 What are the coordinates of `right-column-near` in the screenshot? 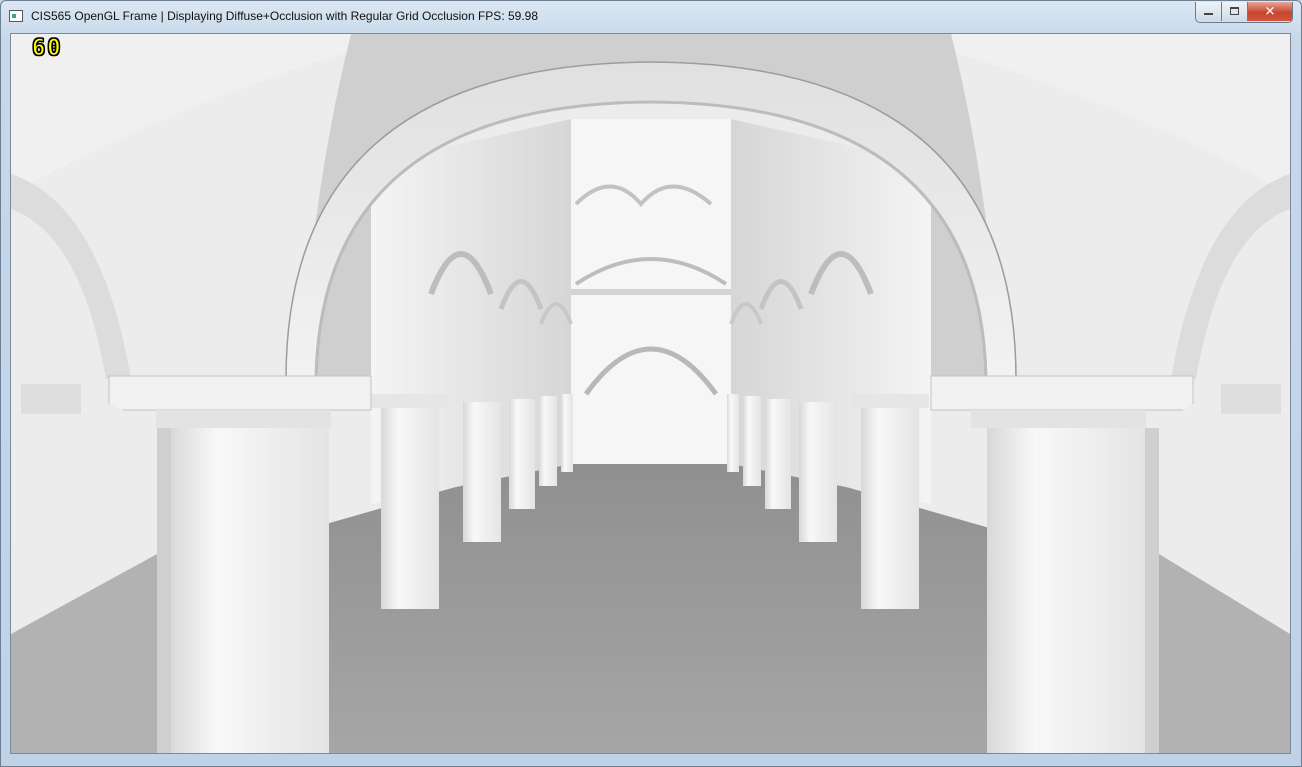 It's located at (890, 506).